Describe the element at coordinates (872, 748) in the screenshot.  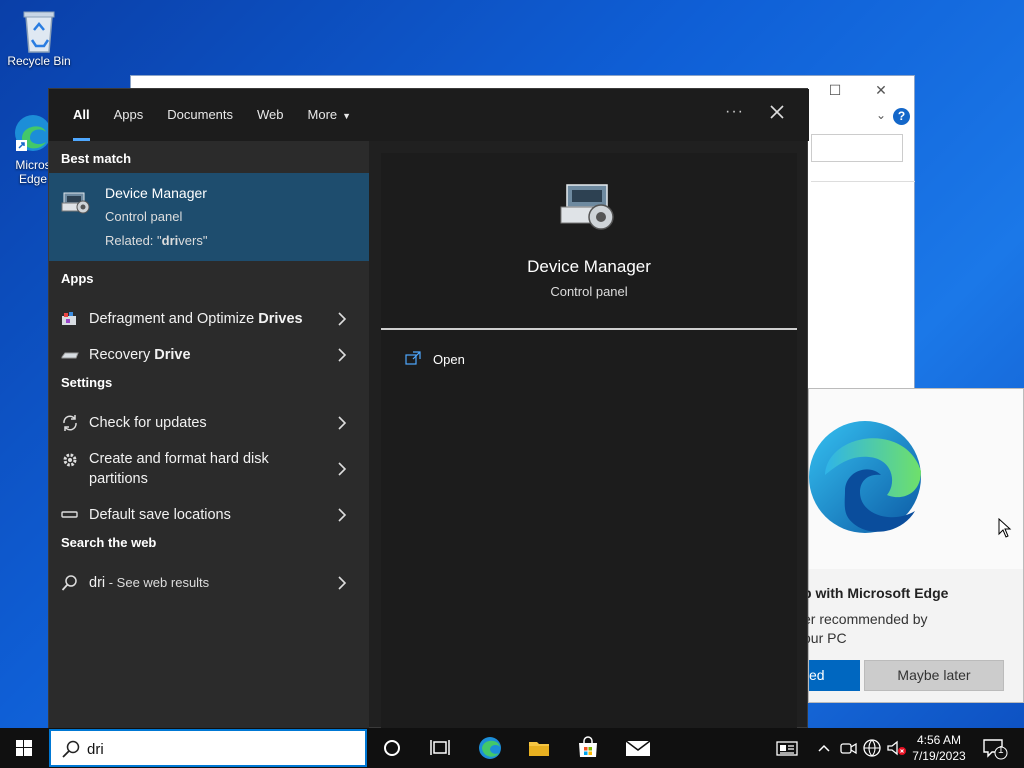
I see `network-icon` at that location.